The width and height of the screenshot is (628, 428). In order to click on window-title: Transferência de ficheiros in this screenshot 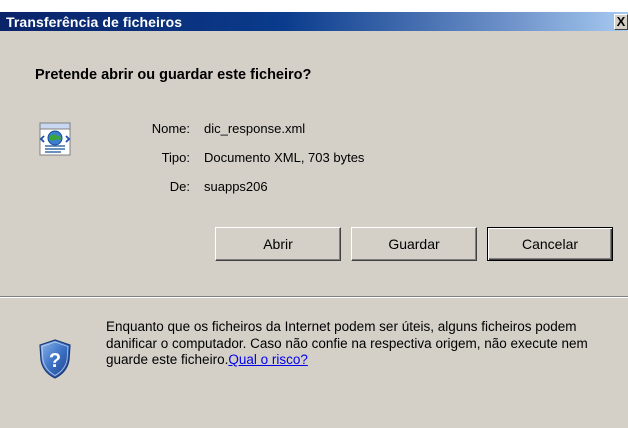, I will do `click(94, 22)`.